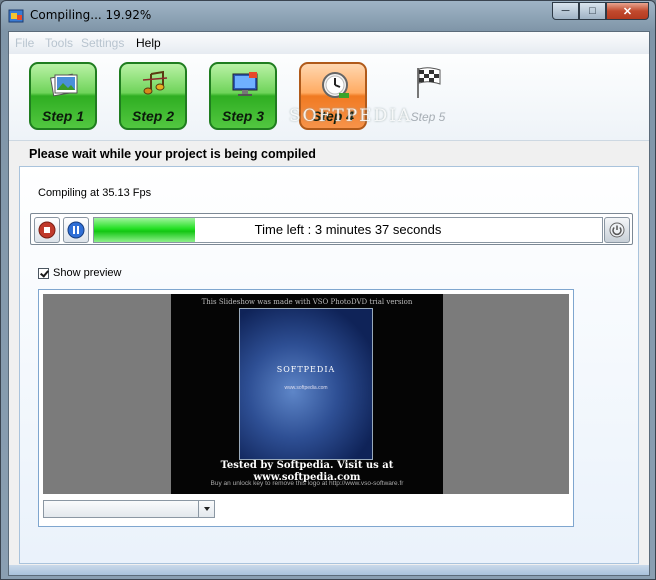 This screenshot has width=656, height=580. Describe the element at coordinates (91, 15) in the screenshot. I see `window-title: Compiling... 19.92%` at that location.